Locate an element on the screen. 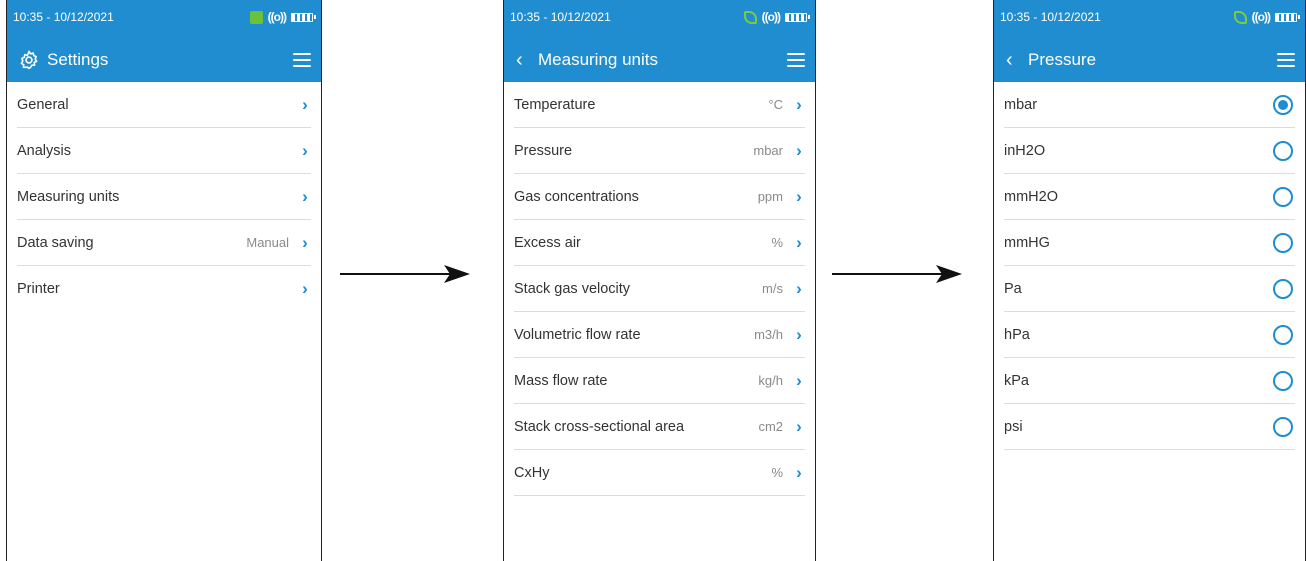 This screenshot has width=1306, height=561. eco-leaf-icon is located at coordinates (1240, 17).